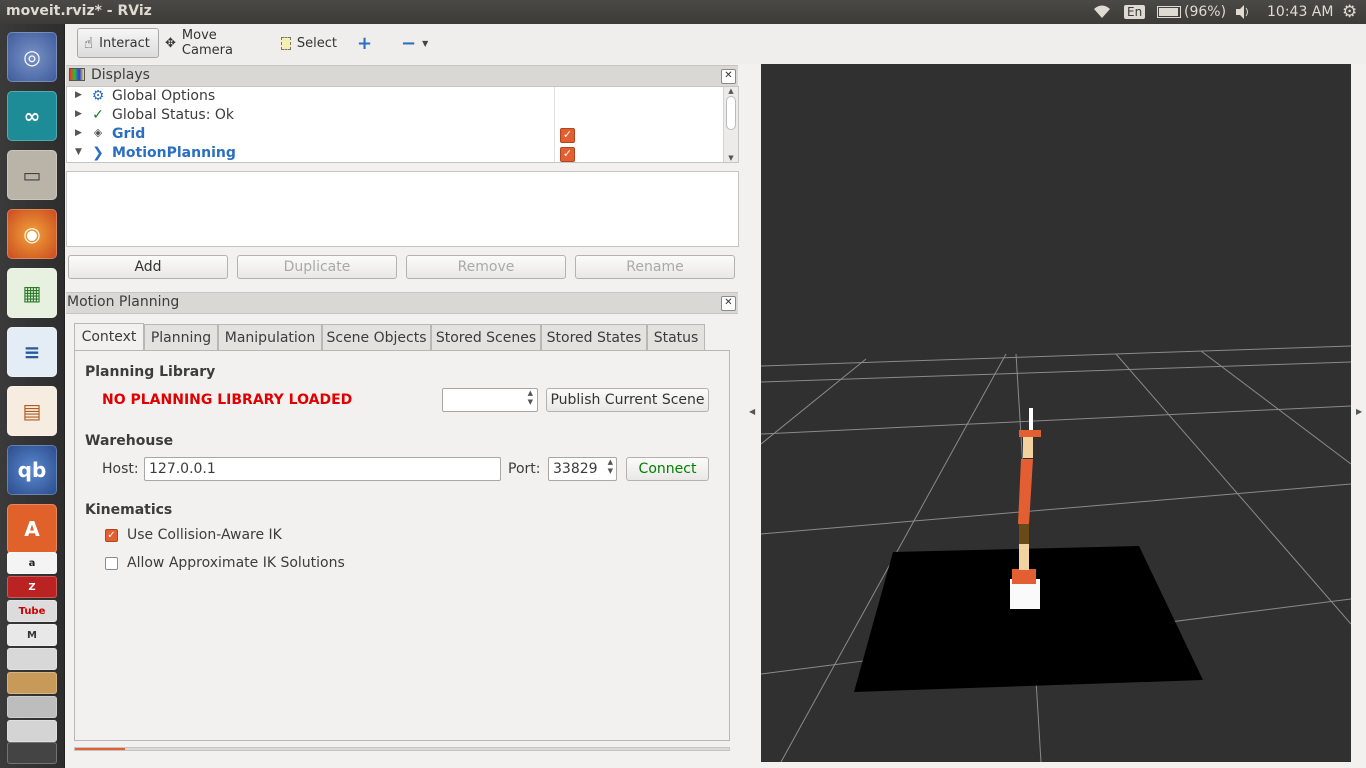 The image size is (1366, 768). Describe the element at coordinates (322, 469) in the screenshot. I see `host-input: 127.0.0.1` at that location.